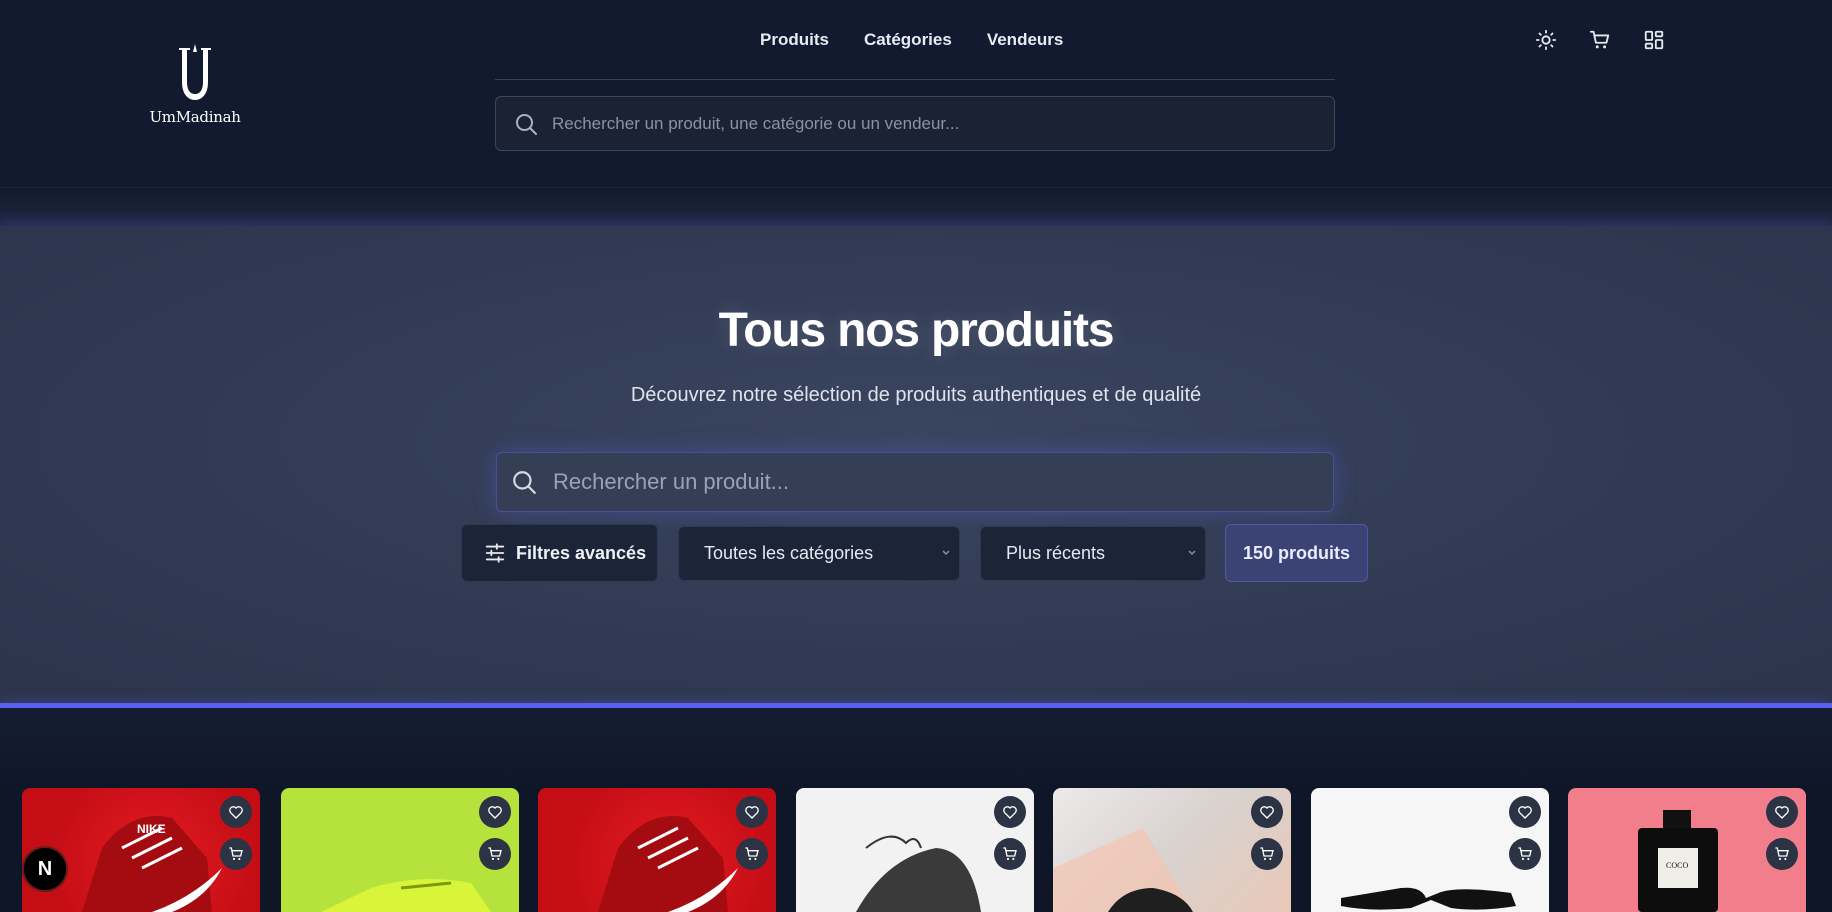 Image resolution: width=1832 pixels, height=912 pixels. I want to click on theme-toggle-button, so click(1546, 40).